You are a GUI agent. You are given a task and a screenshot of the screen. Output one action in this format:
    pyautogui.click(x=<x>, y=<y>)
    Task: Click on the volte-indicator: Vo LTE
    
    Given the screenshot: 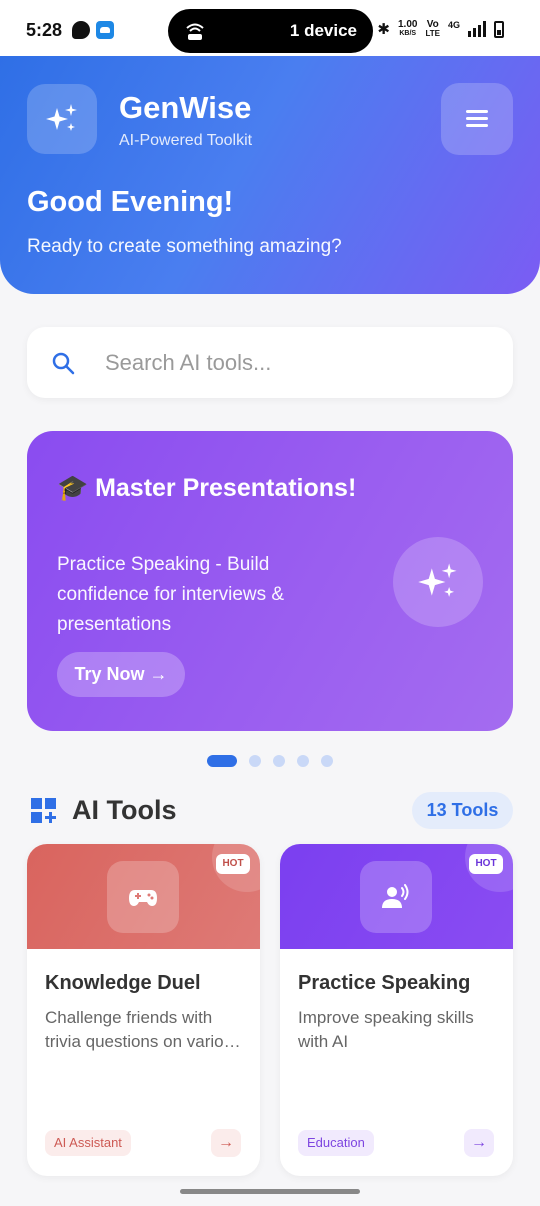 What is the action you would take?
    pyautogui.click(x=432, y=29)
    